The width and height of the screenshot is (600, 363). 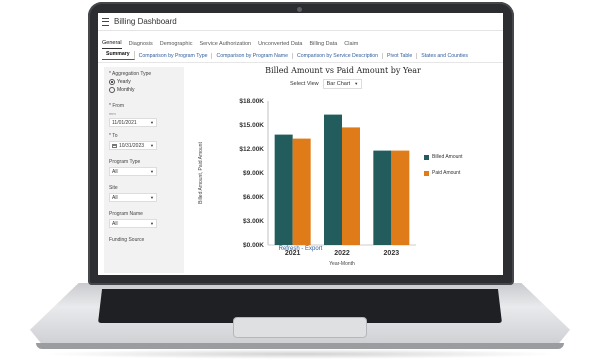 I want to click on from-date-value: 11/01/2021, so click(x=124, y=122).